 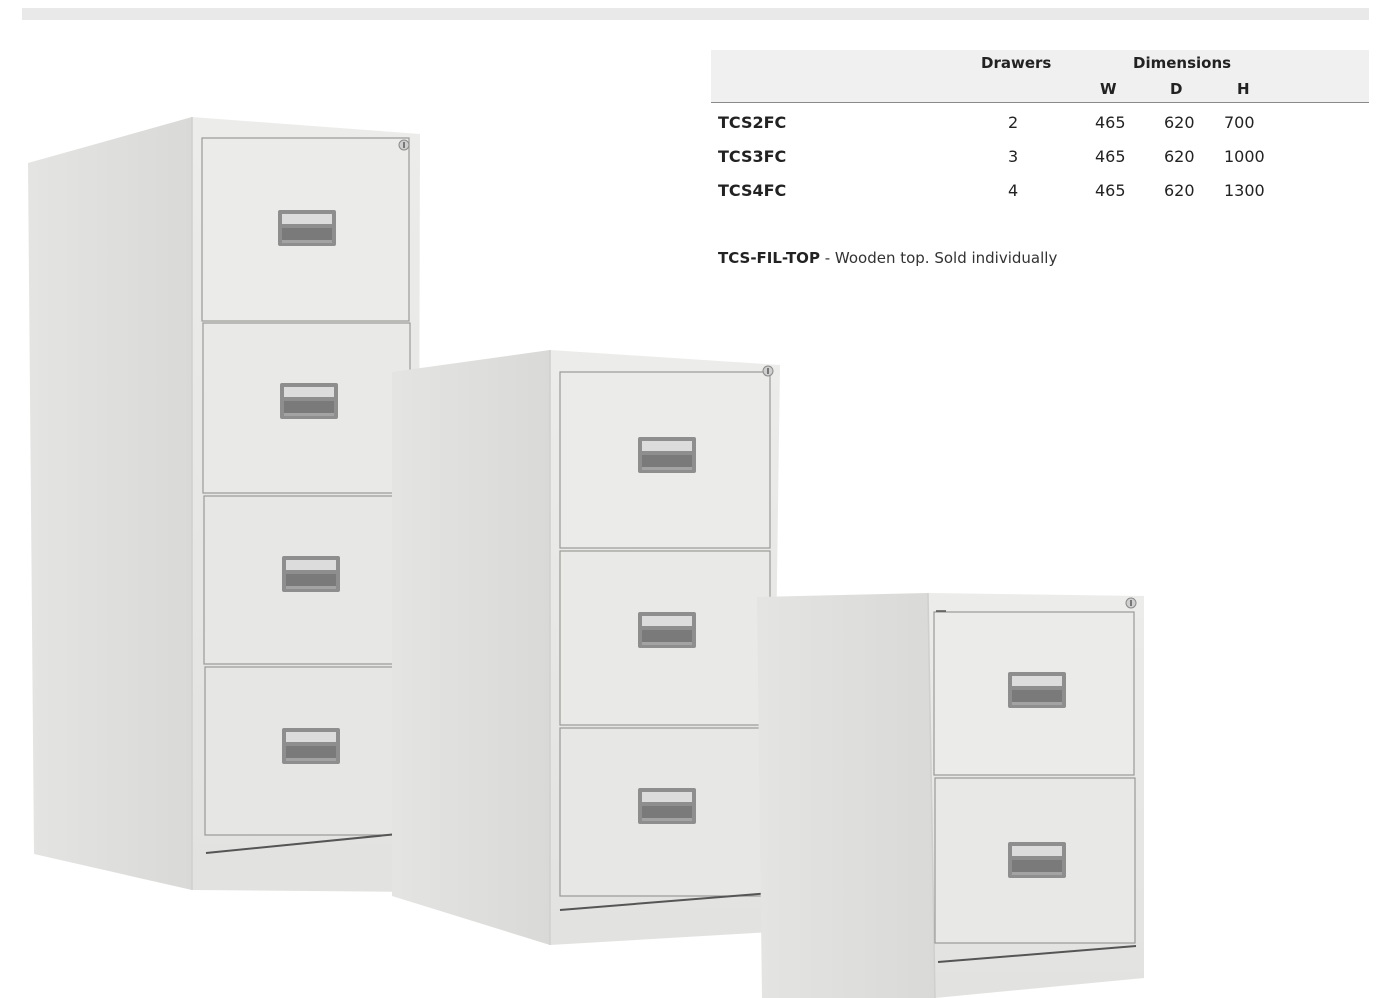 I want to click on table-row: TCS4FC 4 465 620 1300, so click(x=1040, y=190).